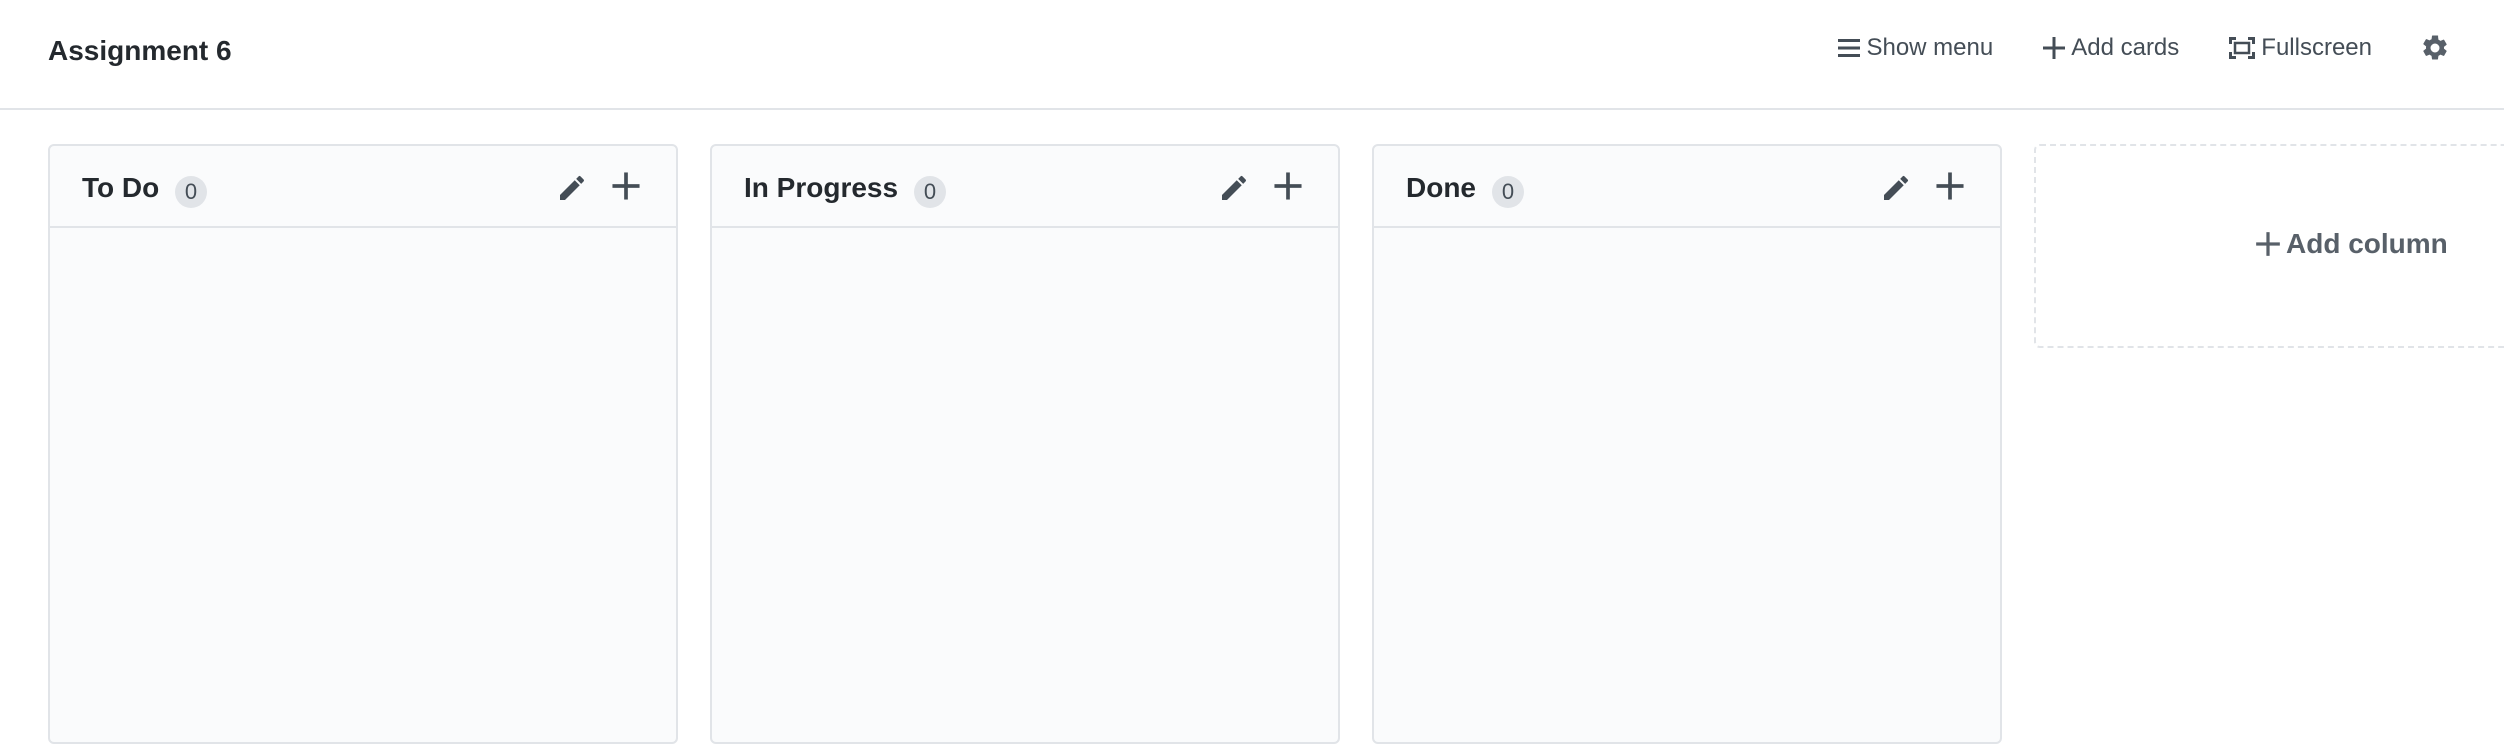 The height and width of the screenshot is (744, 2504). Describe the element at coordinates (1849, 48) in the screenshot. I see `hamburger-icon` at that location.